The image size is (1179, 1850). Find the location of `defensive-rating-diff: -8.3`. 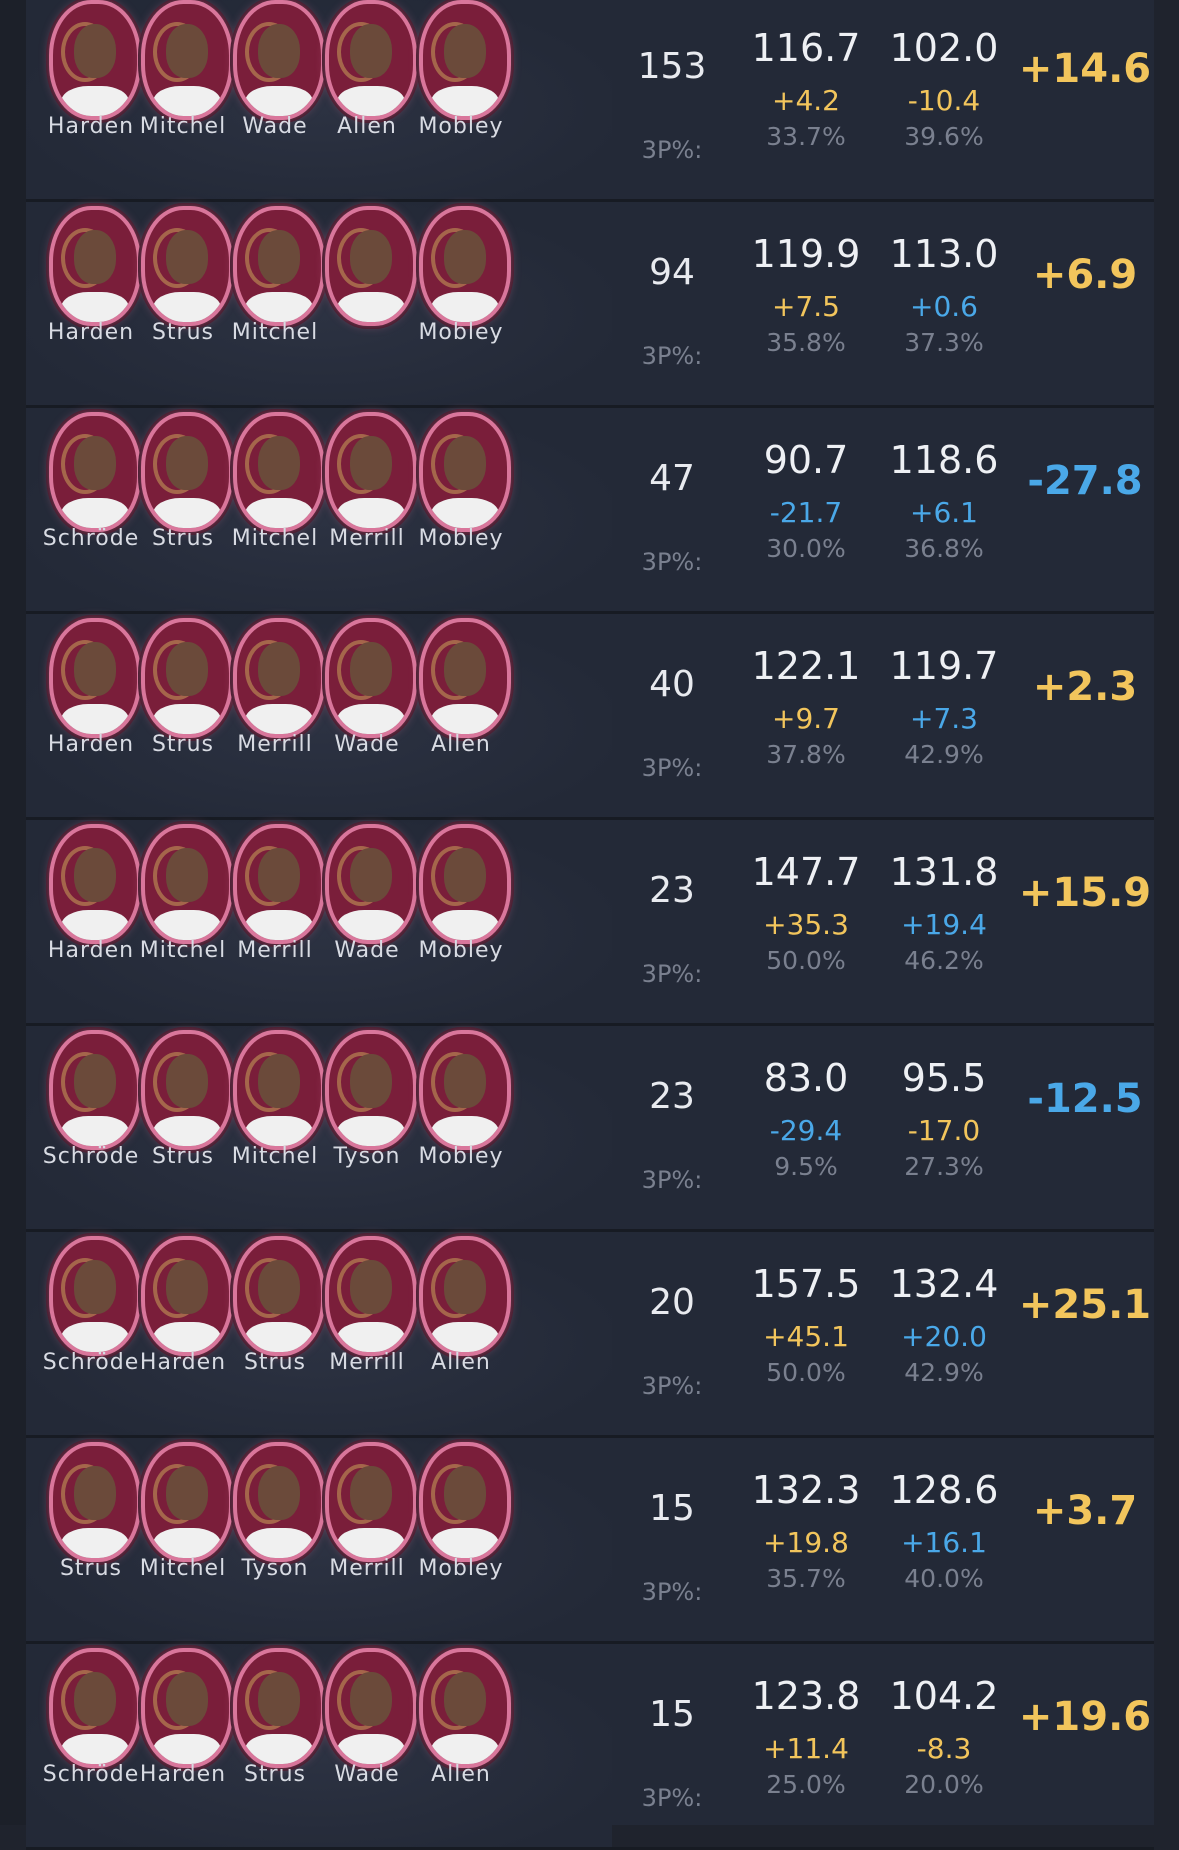

defensive-rating-diff: -8.3 is located at coordinates (944, 1748).